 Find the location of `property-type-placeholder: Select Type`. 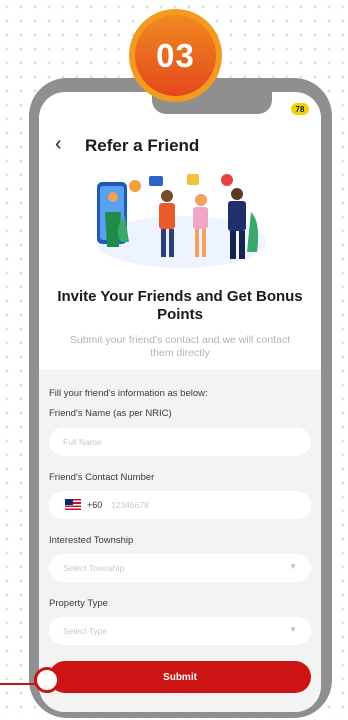

property-type-placeholder: Select Type is located at coordinates (85, 631).